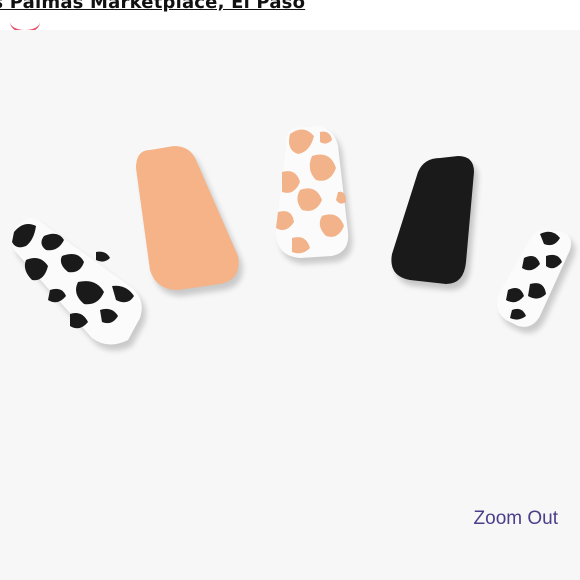  I want to click on store-location-link: ls Palmas Marketplace, El Paso, so click(152, 6).